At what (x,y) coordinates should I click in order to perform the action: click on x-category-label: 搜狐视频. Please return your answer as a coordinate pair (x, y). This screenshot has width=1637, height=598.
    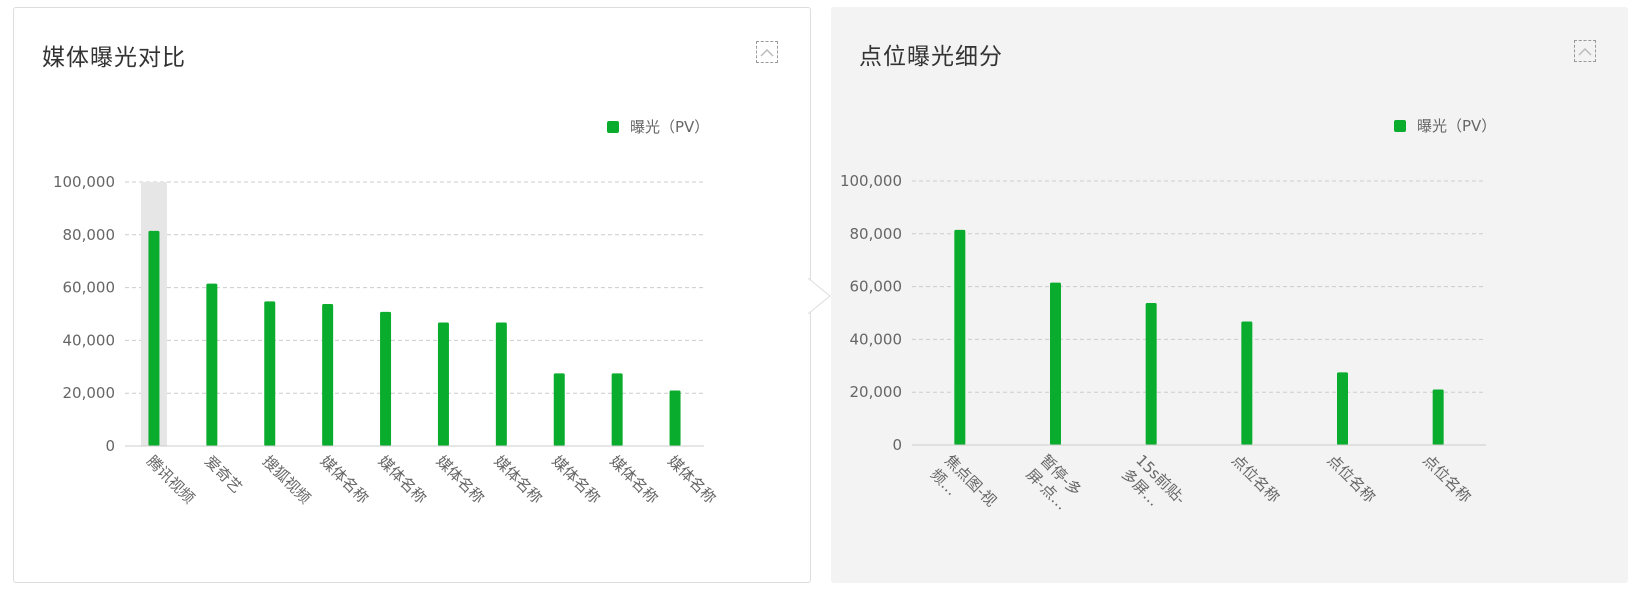
    Looking at the image, I should click on (286, 479).